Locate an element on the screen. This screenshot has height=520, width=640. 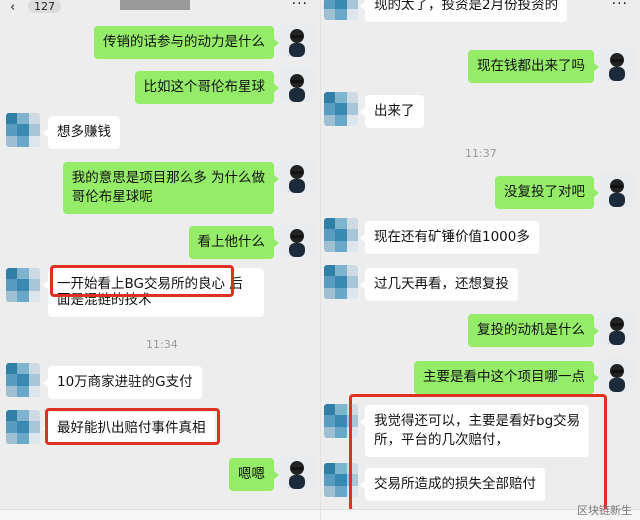
timestamp: 11:37 is located at coordinates (481, 153).